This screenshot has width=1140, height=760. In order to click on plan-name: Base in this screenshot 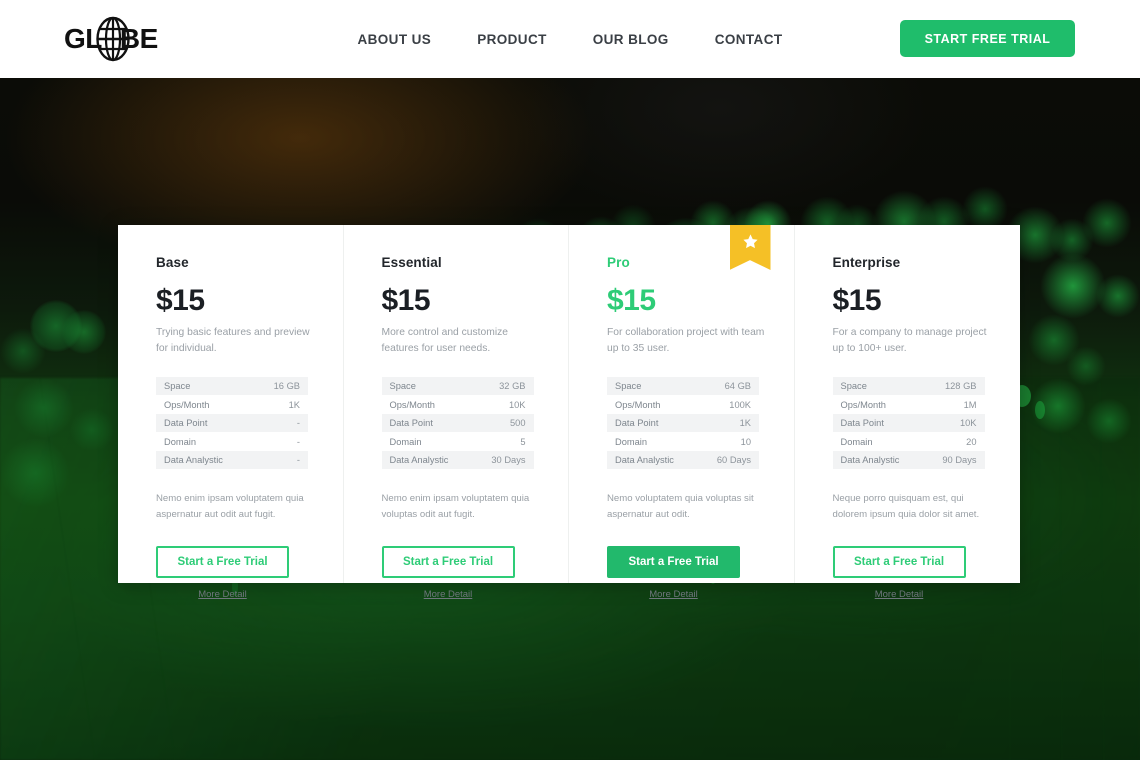, I will do `click(172, 262)`.